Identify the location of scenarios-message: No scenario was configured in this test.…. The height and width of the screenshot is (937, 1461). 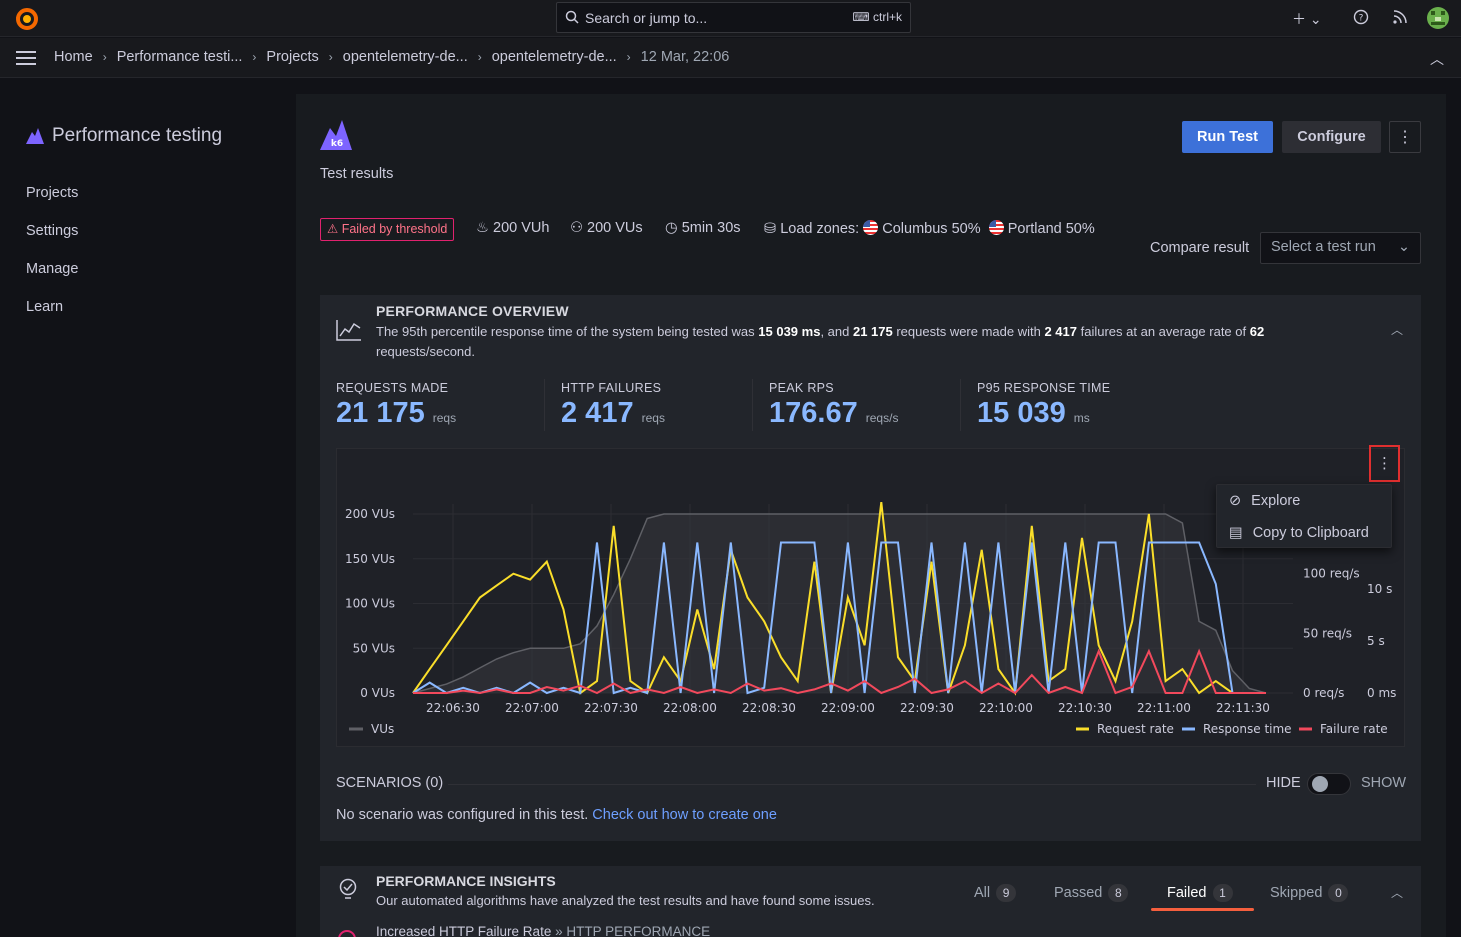
(556, 815).